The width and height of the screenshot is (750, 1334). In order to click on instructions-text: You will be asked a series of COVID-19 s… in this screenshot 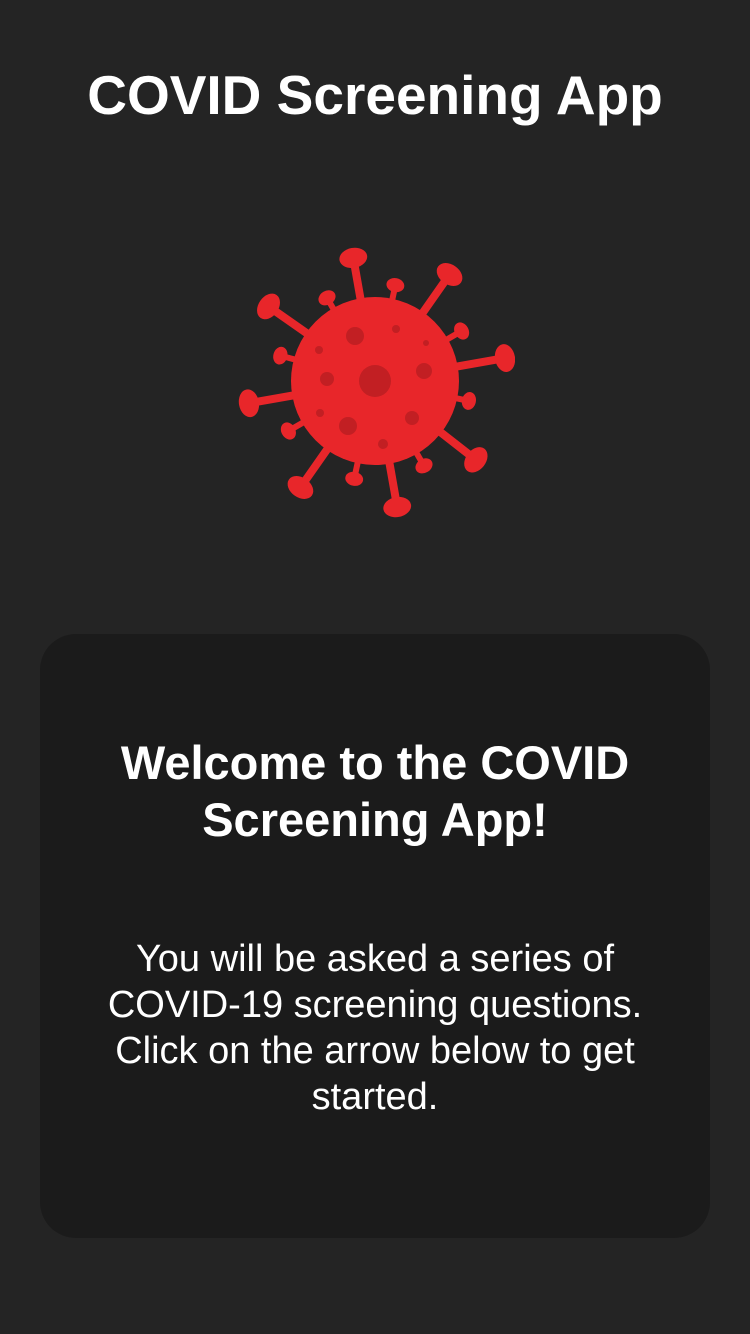, I will do `click(375, 1028)`.